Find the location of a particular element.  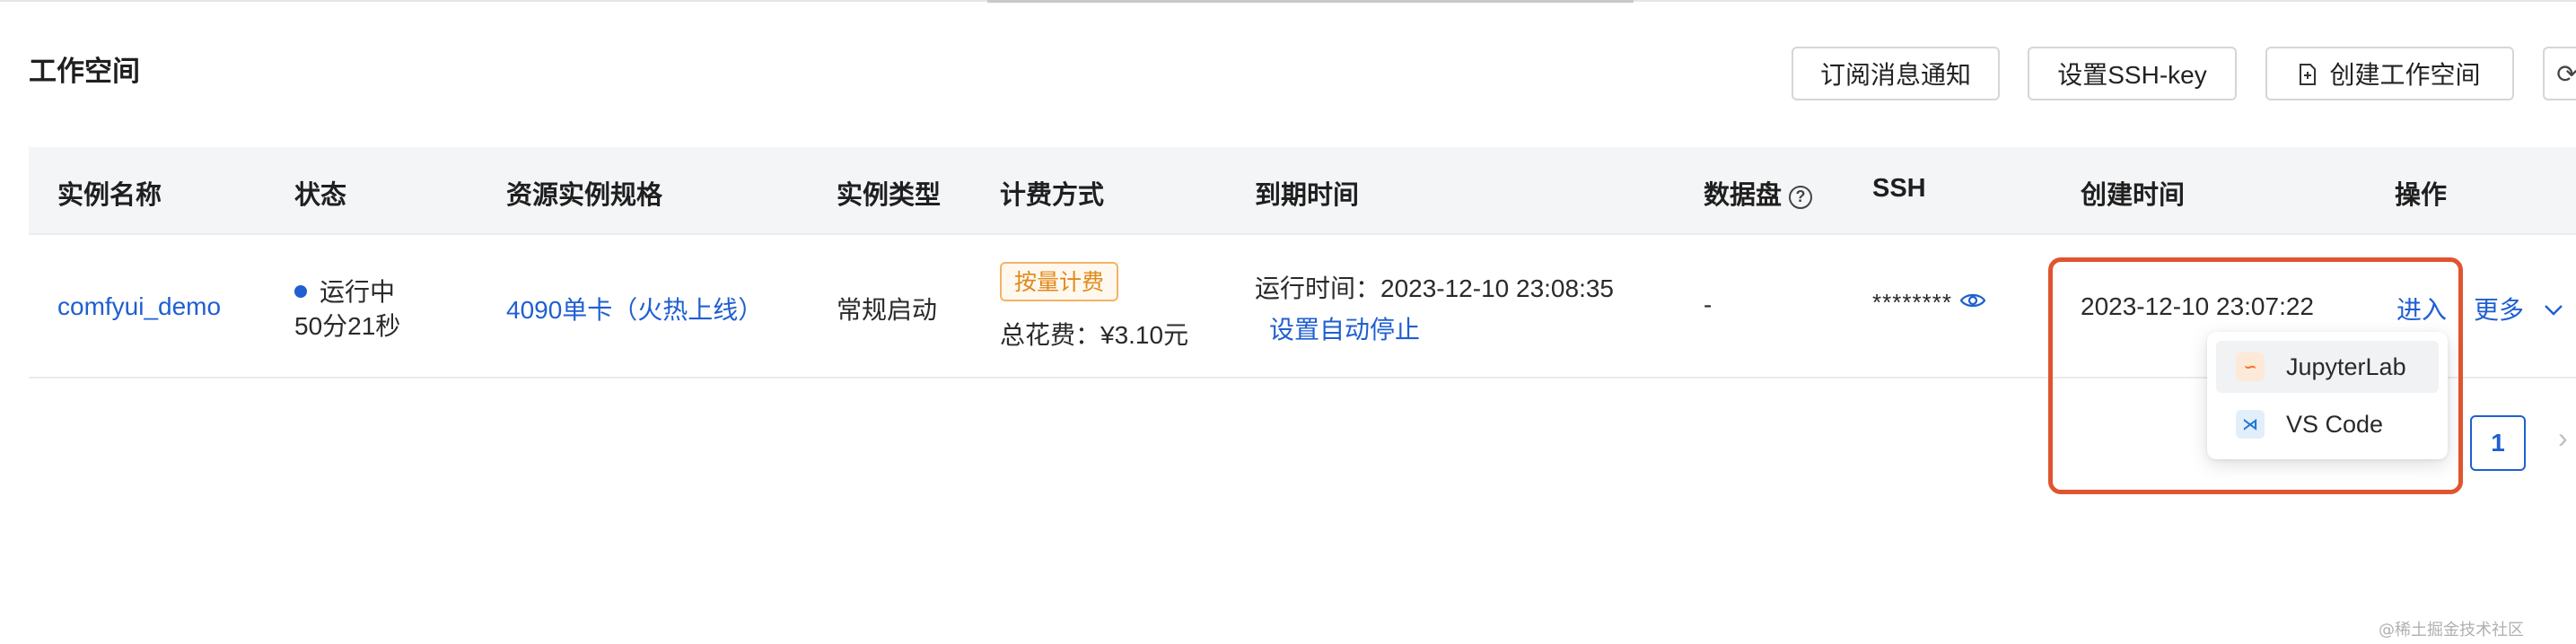

col-created-time: 创建时间 is located at coordinates (2133, 195).